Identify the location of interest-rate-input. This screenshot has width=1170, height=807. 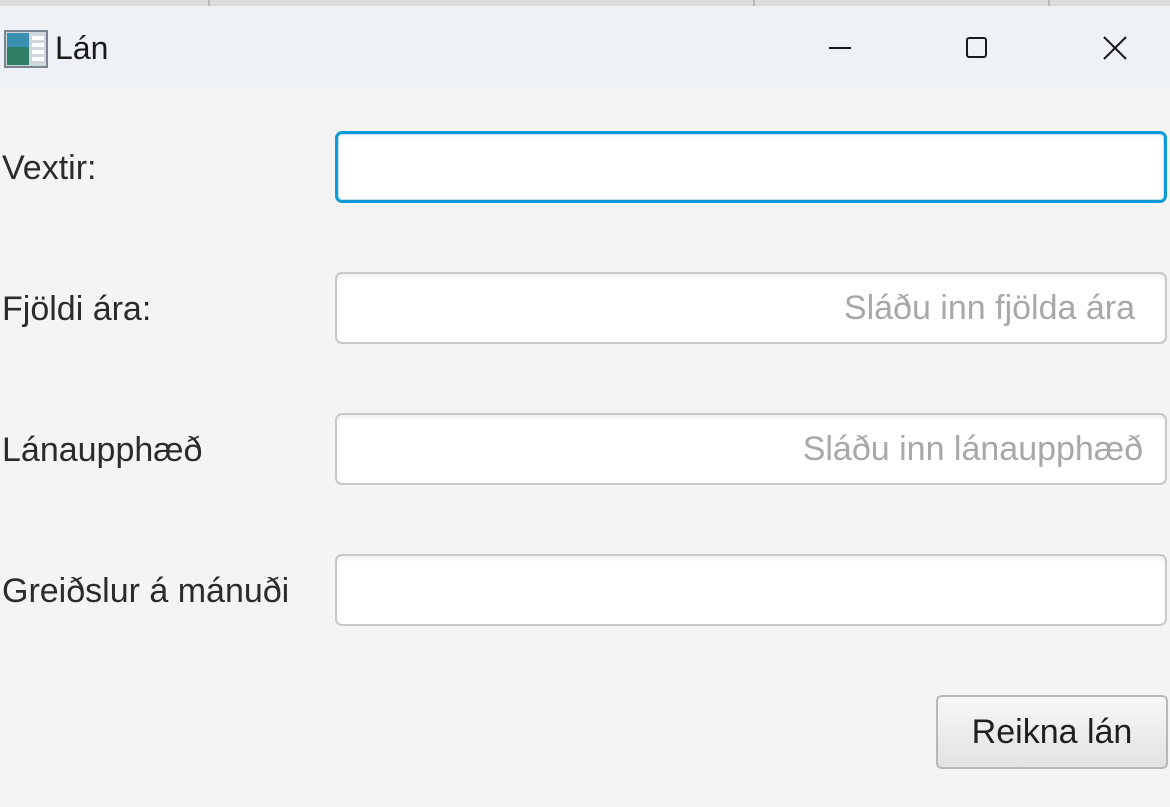
(751, 167).